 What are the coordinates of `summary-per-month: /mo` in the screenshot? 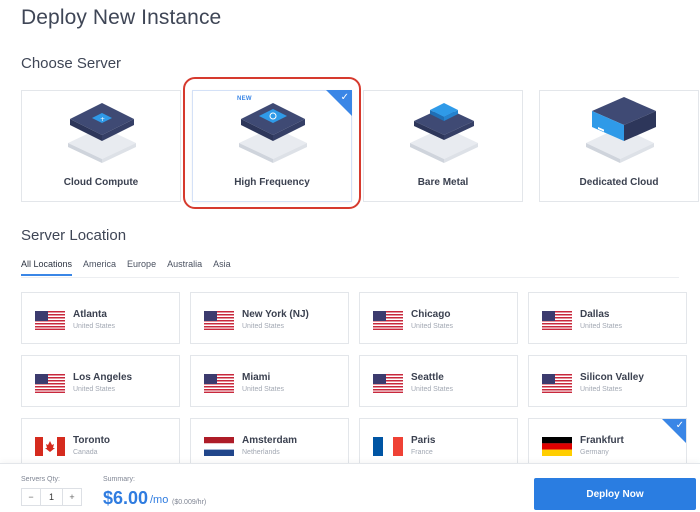 It's located at (159, 500).